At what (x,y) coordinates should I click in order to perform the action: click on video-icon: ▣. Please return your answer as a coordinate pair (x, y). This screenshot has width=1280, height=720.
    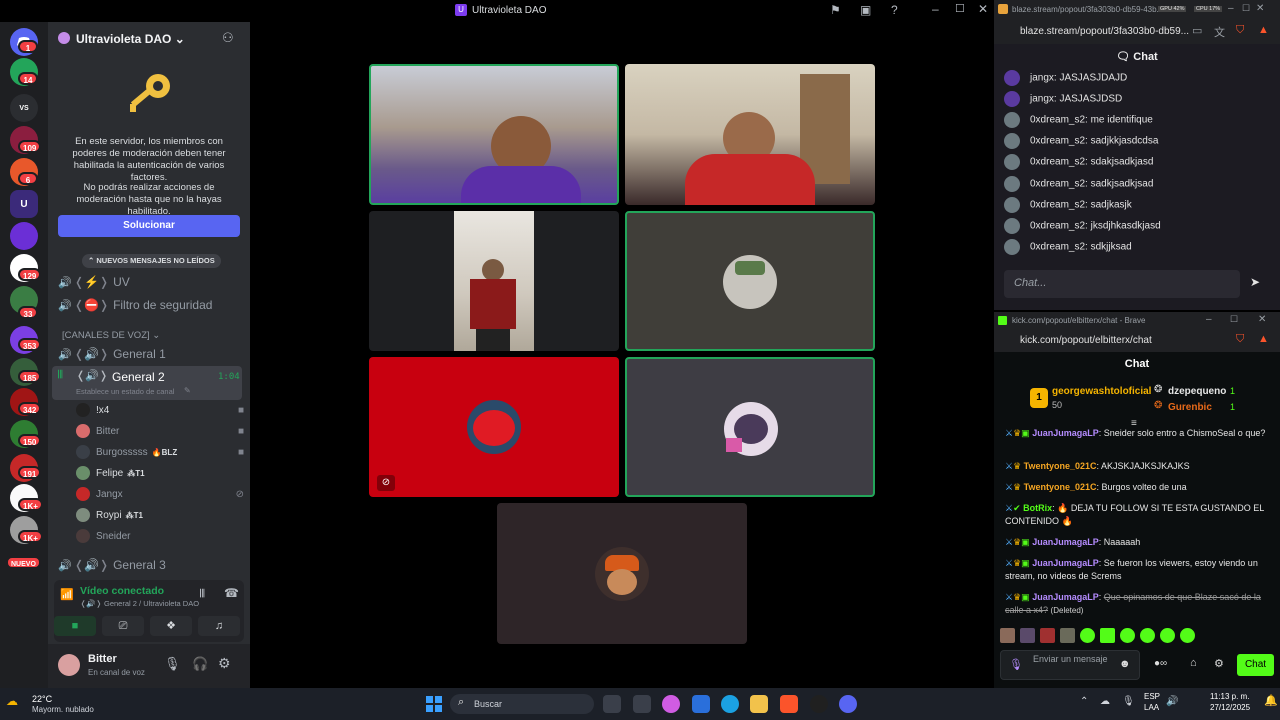
    Looking at the image, I should click on (865, 10).